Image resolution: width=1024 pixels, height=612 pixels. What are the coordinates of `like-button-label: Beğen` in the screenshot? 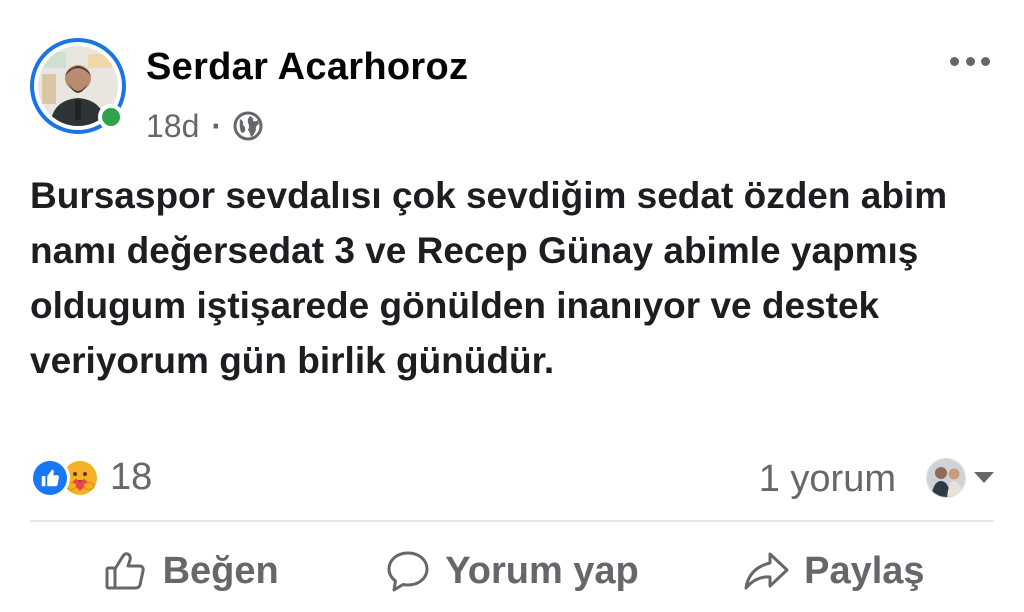 It's located at (220, 570).